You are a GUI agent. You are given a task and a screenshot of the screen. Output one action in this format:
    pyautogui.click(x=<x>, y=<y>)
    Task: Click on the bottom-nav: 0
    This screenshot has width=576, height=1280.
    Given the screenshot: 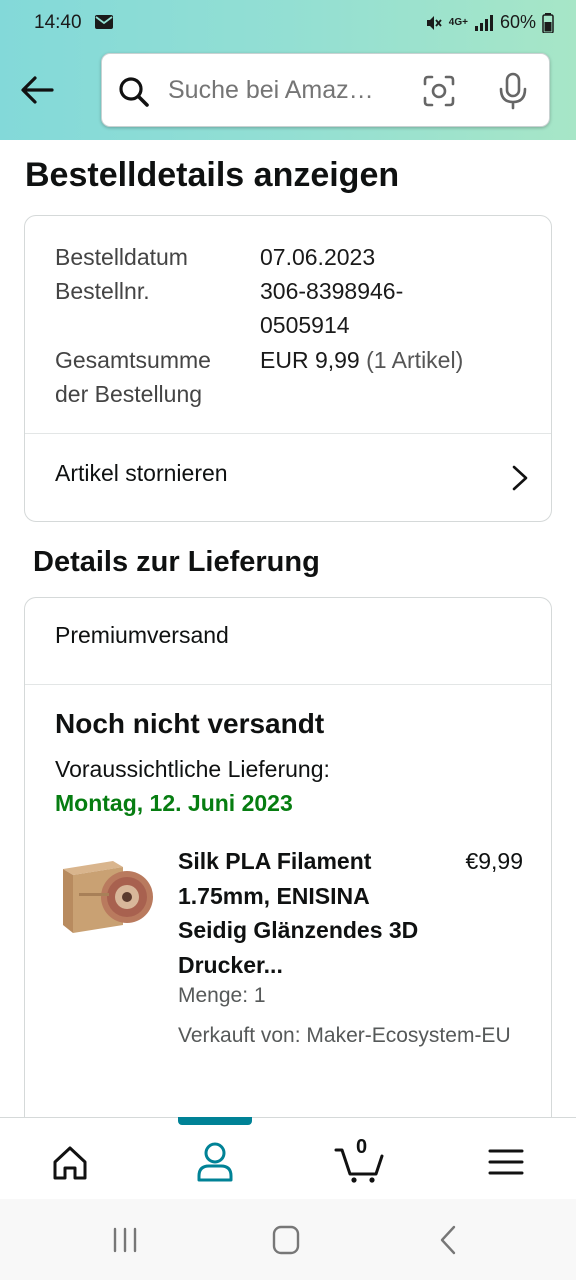 What is the action you would take?
    pyautogui.click(x=288, y=1158)
    